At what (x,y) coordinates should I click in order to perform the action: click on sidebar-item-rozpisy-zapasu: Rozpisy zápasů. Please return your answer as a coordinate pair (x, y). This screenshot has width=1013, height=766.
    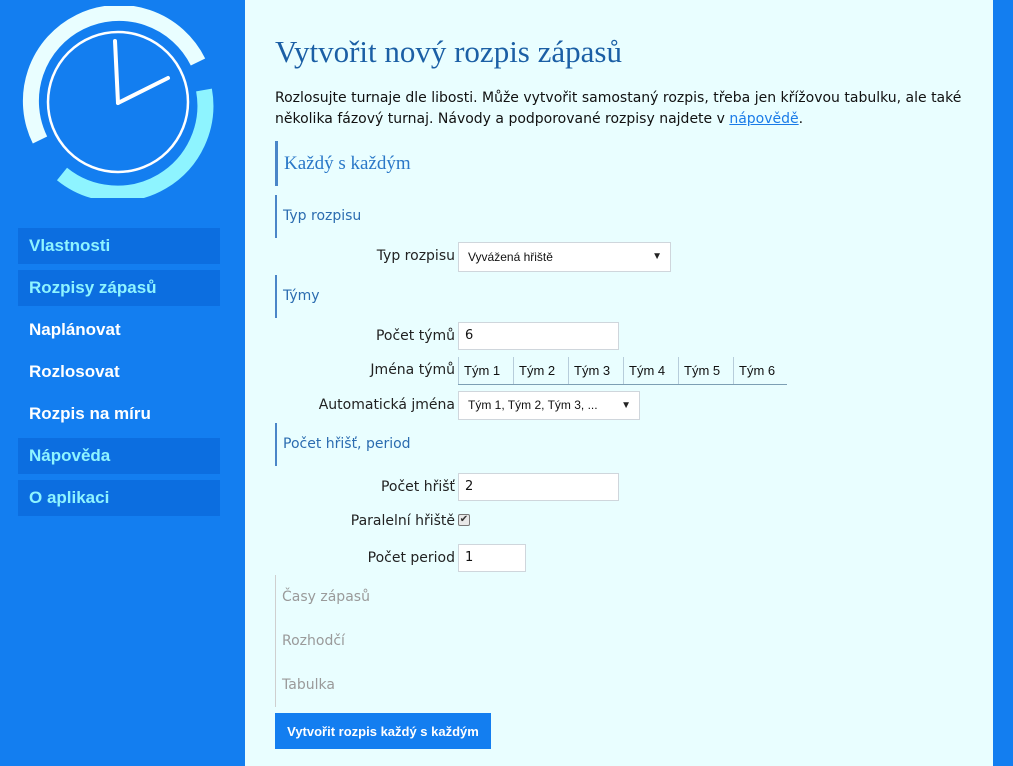
    Looking at the image, I should click on (119, 288).